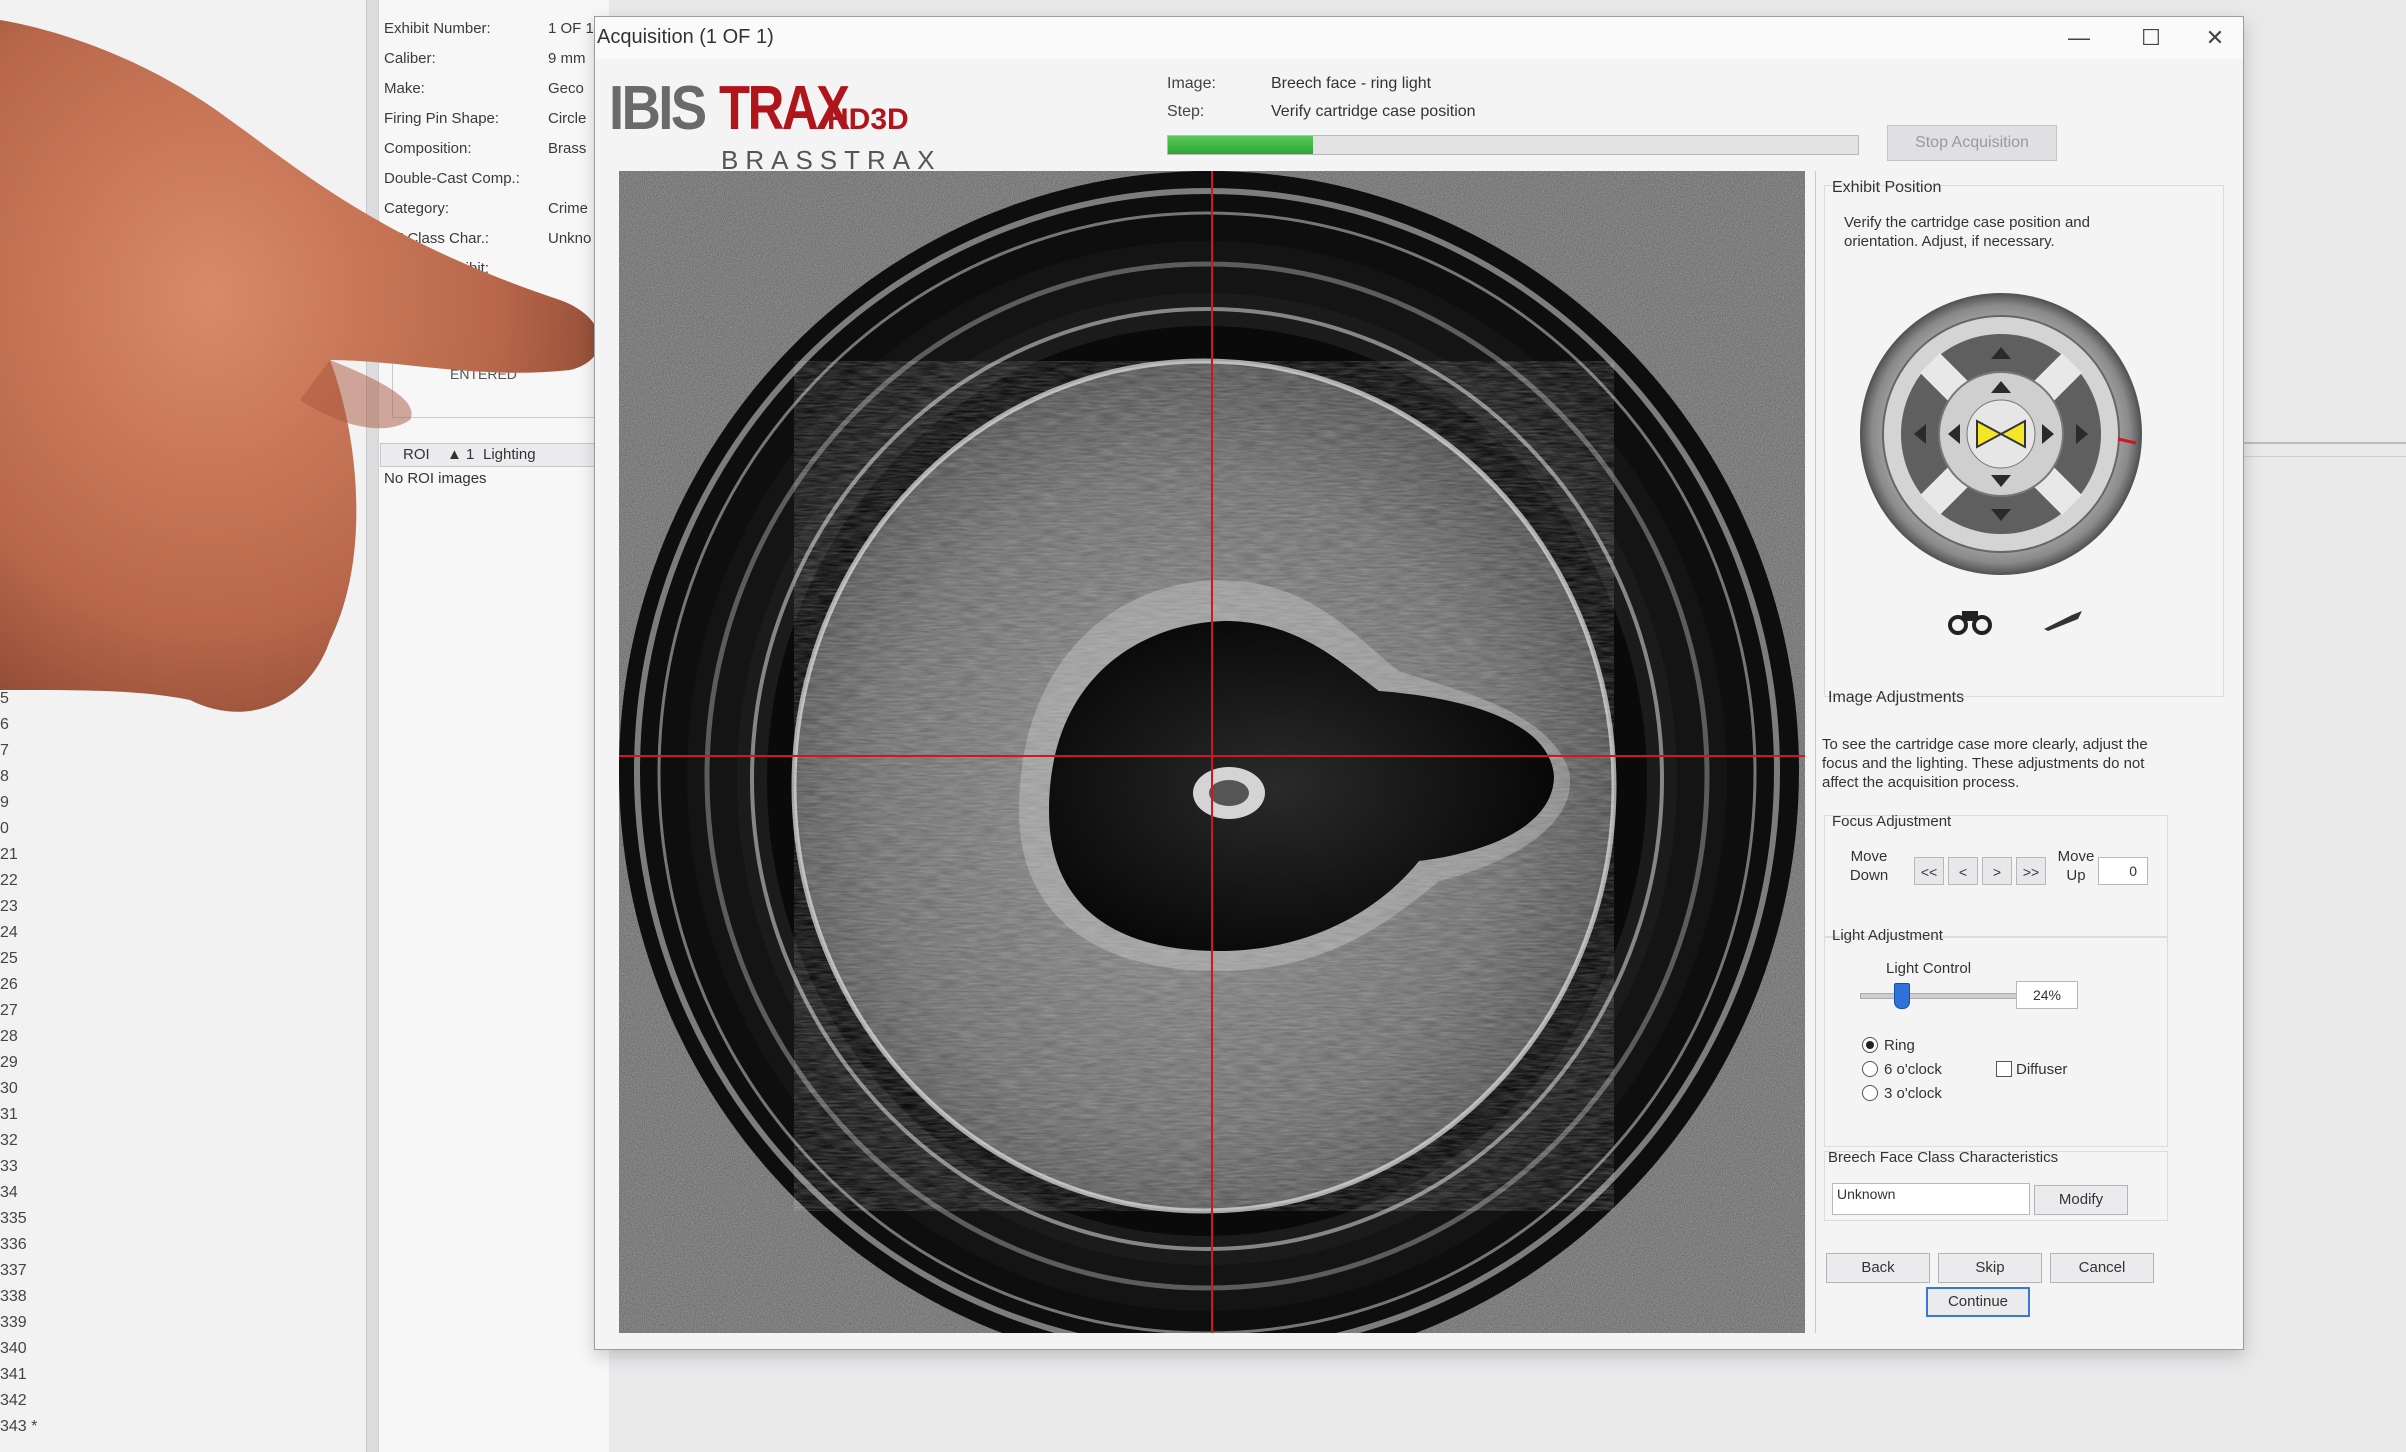 This screenshot has height=1452, width=2406. Describe the element at coordinates (1946, 996) in the screenshot. I see `light-slider-track` at that location.